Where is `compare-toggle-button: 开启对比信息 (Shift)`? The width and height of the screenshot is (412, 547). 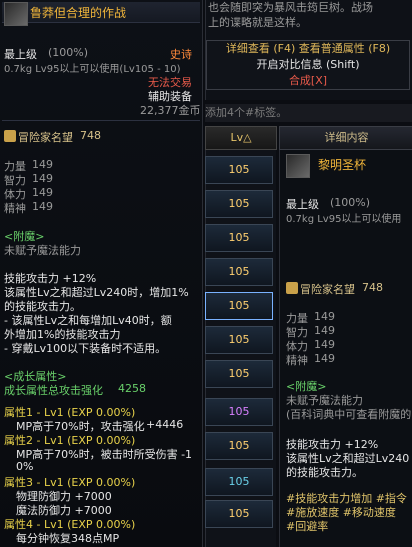
compare-toggle-button: 开启对比信息 (Shift) is located at coordinates (308, 65).